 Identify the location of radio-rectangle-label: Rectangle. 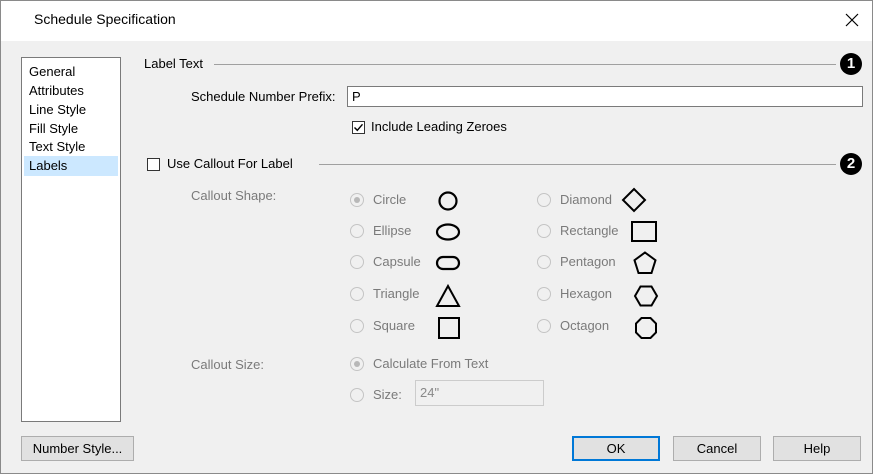
(589, 230).